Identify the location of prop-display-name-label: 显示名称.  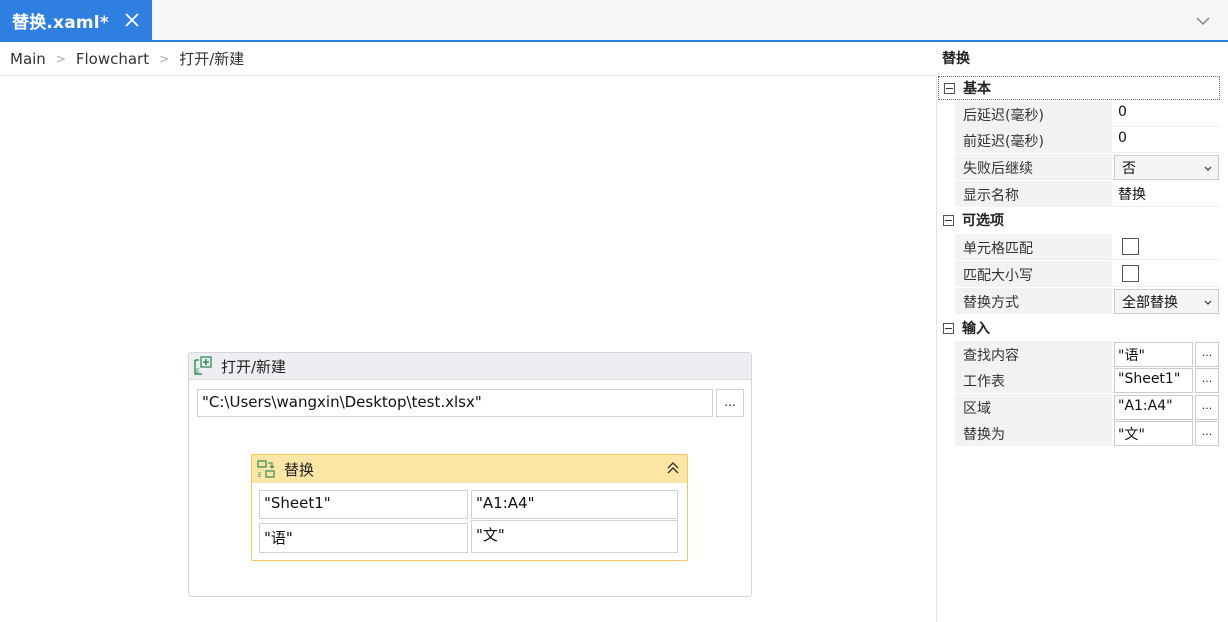
(1033, 194).